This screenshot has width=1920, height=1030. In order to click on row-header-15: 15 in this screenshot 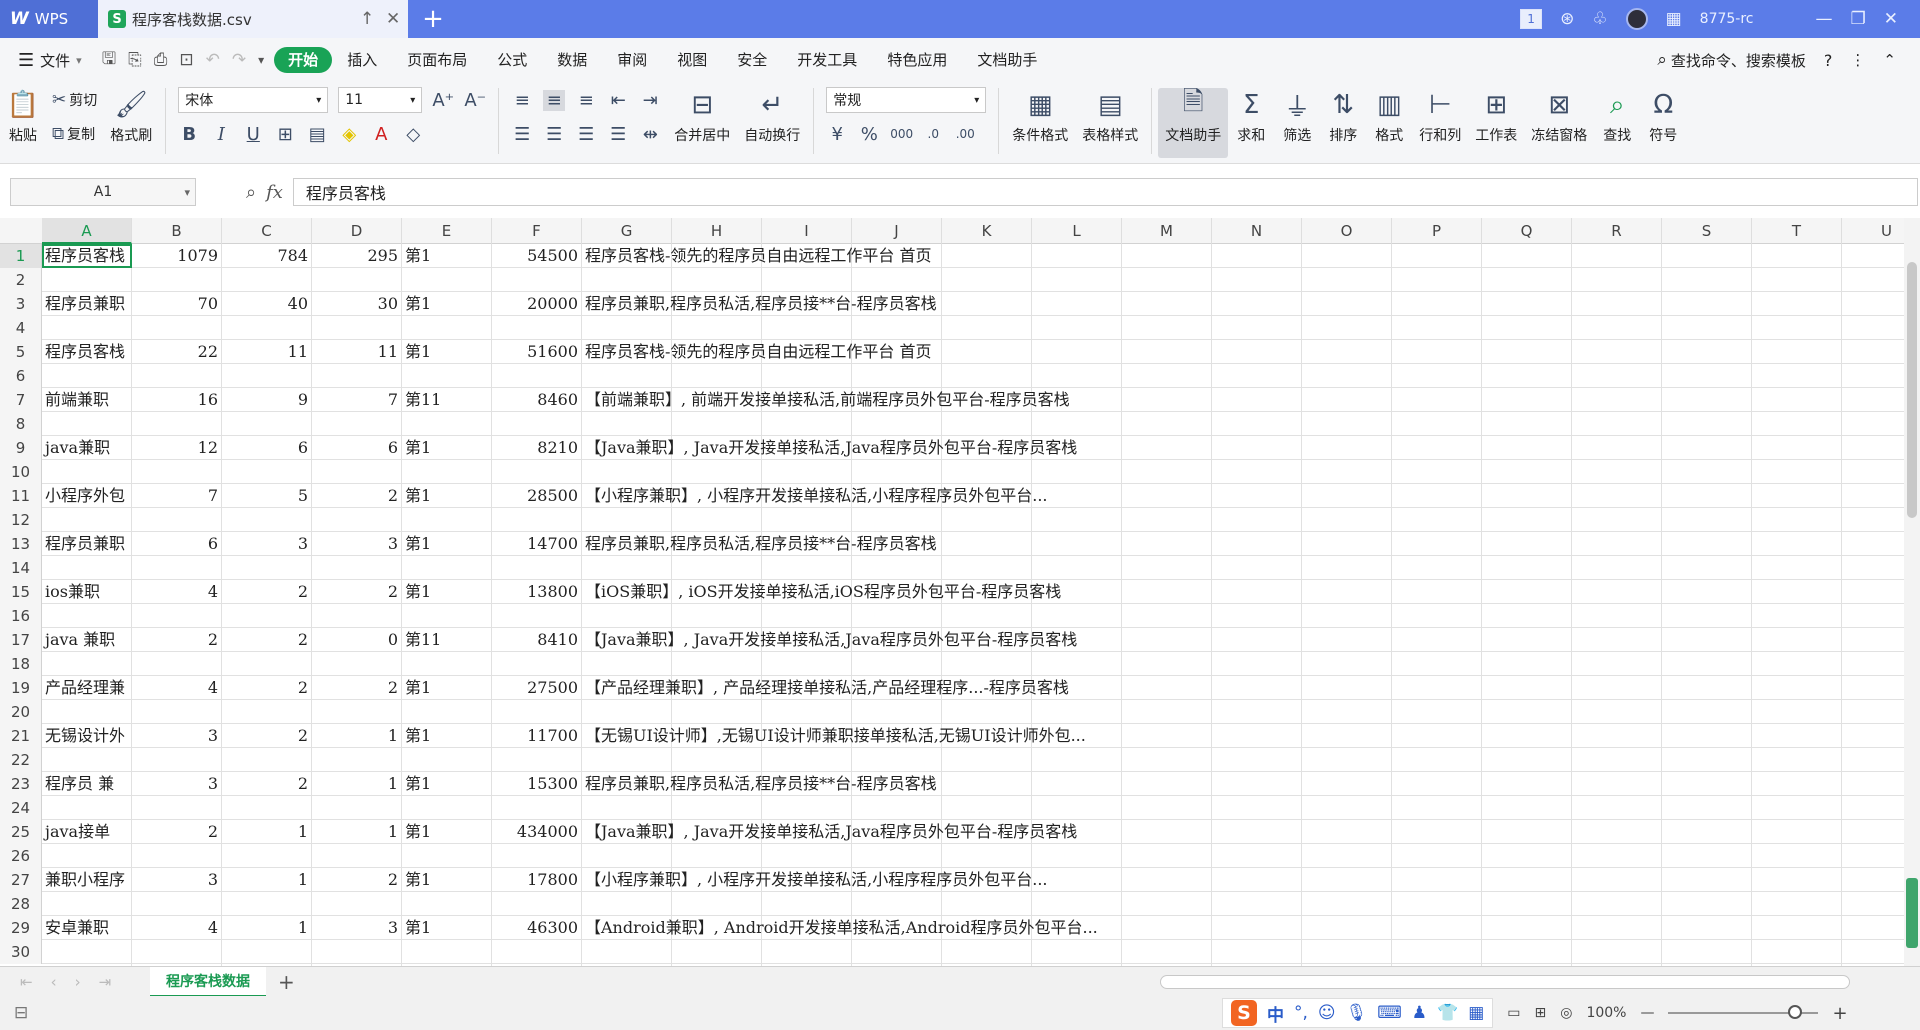, I will do `click(21, 592)`.